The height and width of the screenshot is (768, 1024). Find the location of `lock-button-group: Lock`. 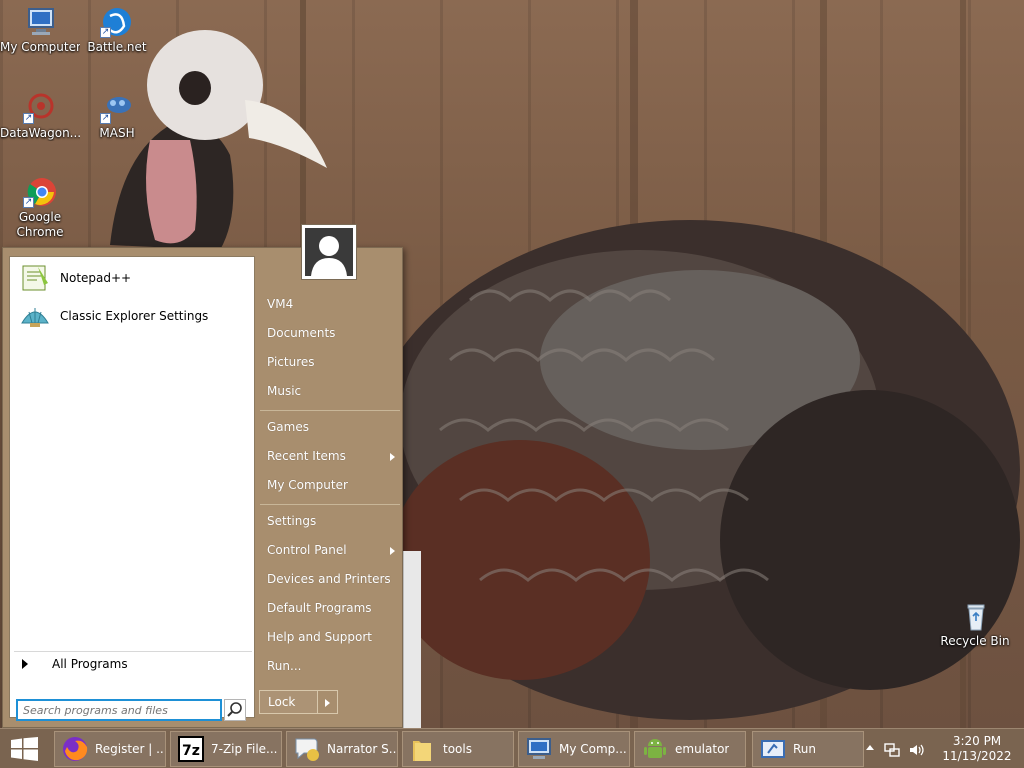

lock-button-group: Lock is located at coordinates (298, 702).